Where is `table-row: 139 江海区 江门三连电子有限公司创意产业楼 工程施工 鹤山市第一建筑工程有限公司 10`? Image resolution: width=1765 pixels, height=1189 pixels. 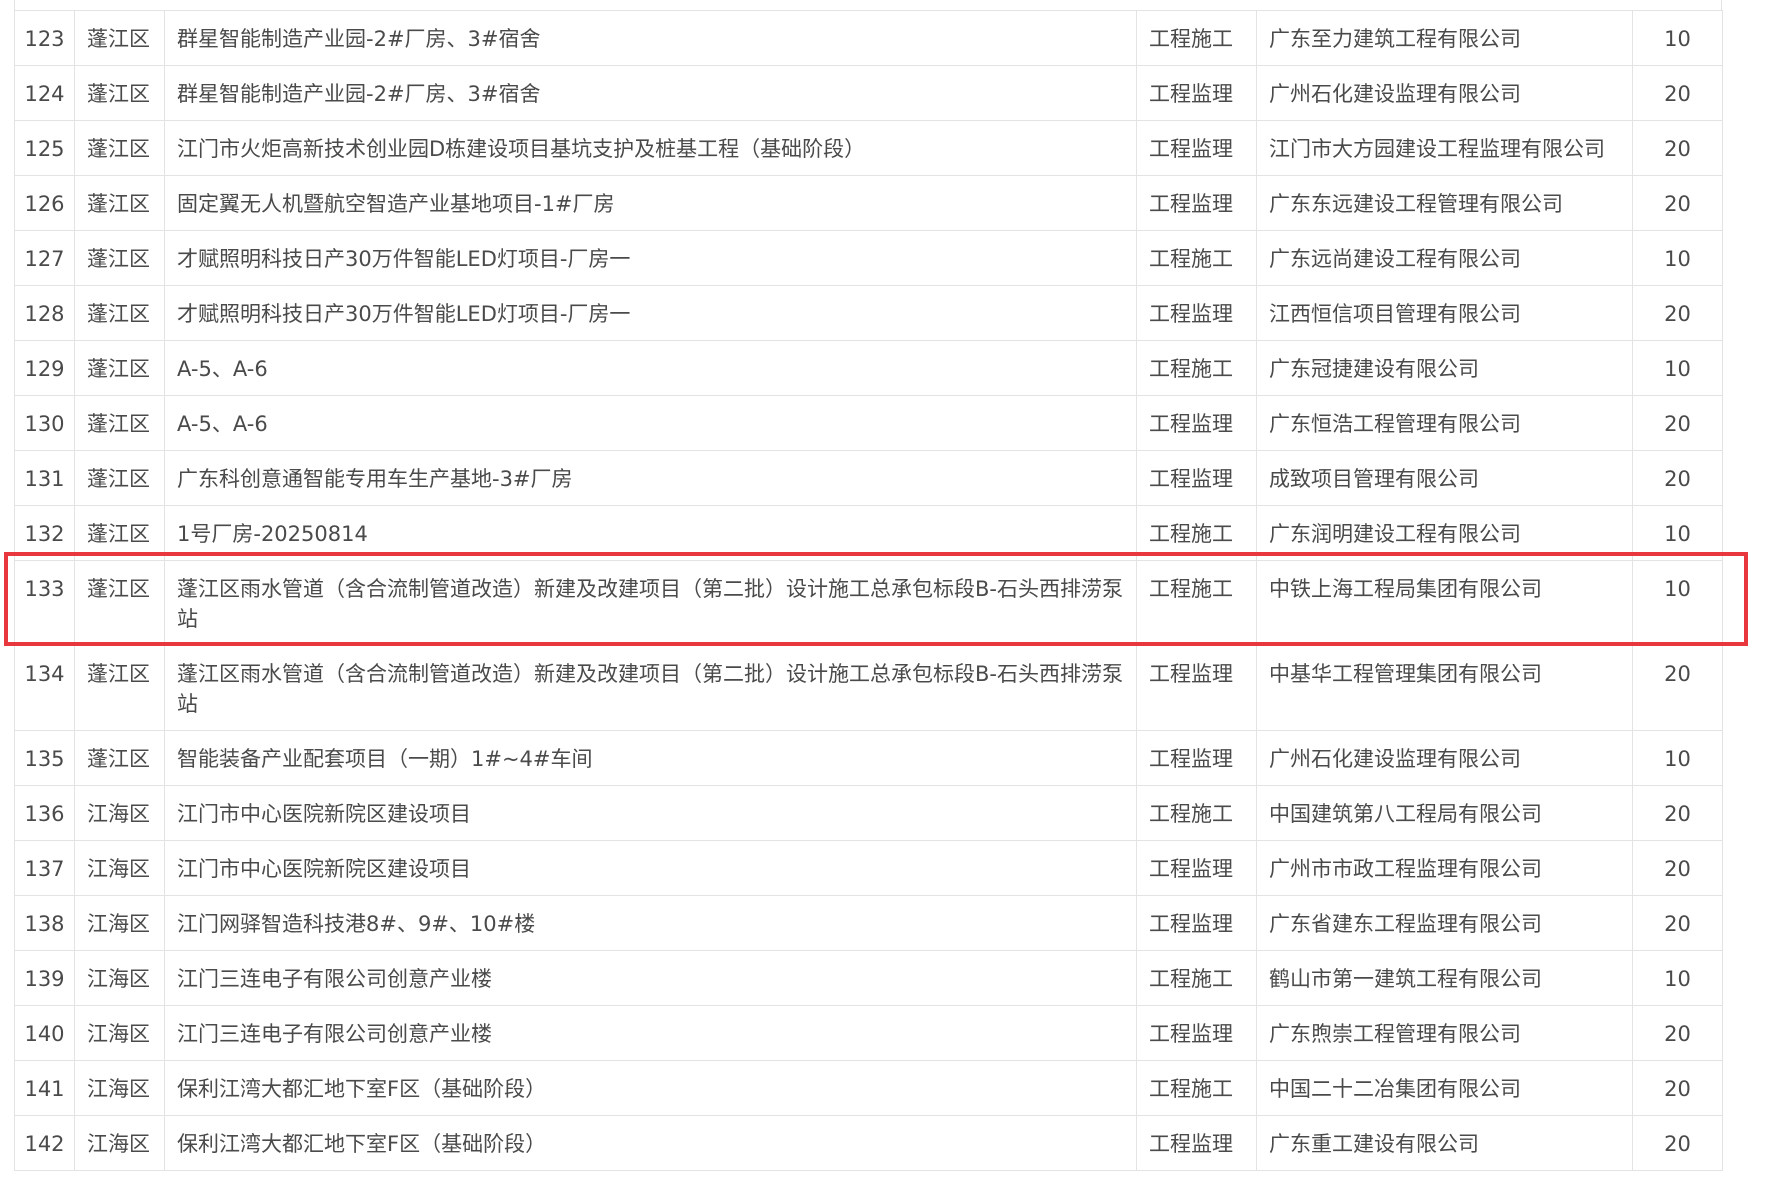 table-row: 139 江海区 江门三连电子有限公司创意产业楼 工程施工 鹤山市第一建筑工程有限公司 10 is located at coordinates (868, 978).